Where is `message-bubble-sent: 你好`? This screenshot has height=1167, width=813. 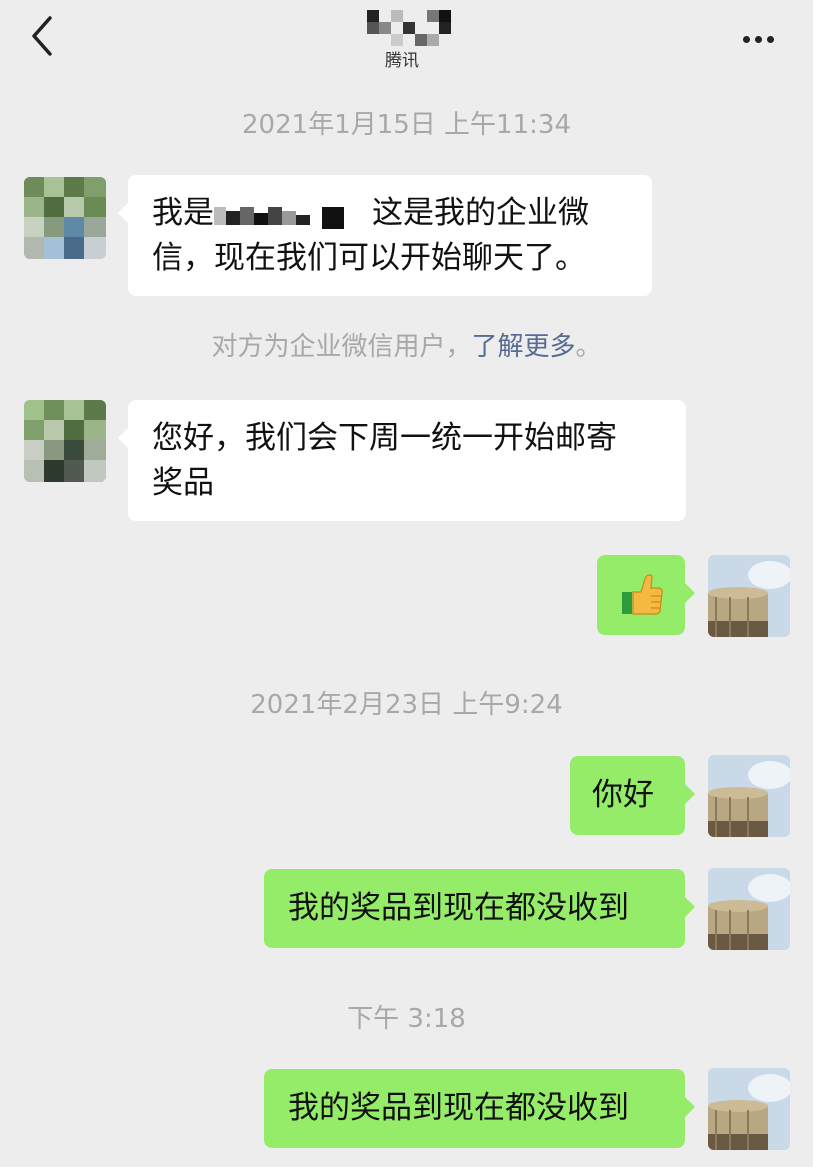 message-bubble-sent: 你好 is located at coordinates (632, 795).